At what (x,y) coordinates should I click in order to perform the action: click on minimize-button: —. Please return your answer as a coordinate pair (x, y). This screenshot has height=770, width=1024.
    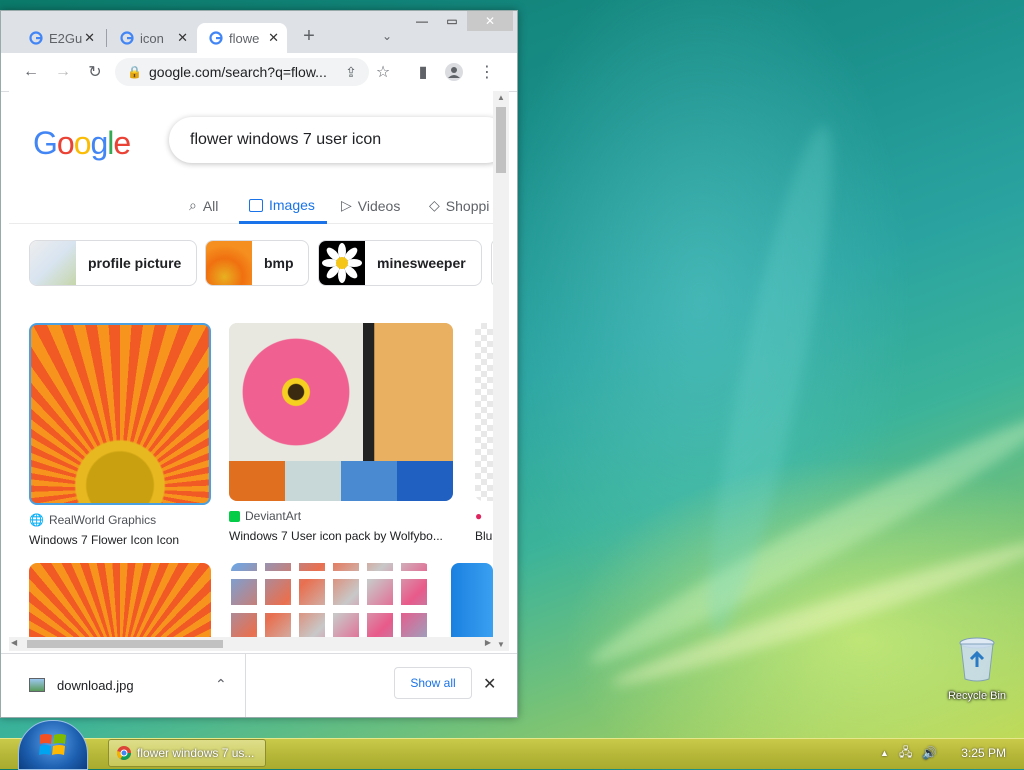
    Looking at the image, I should click on (422, 21).